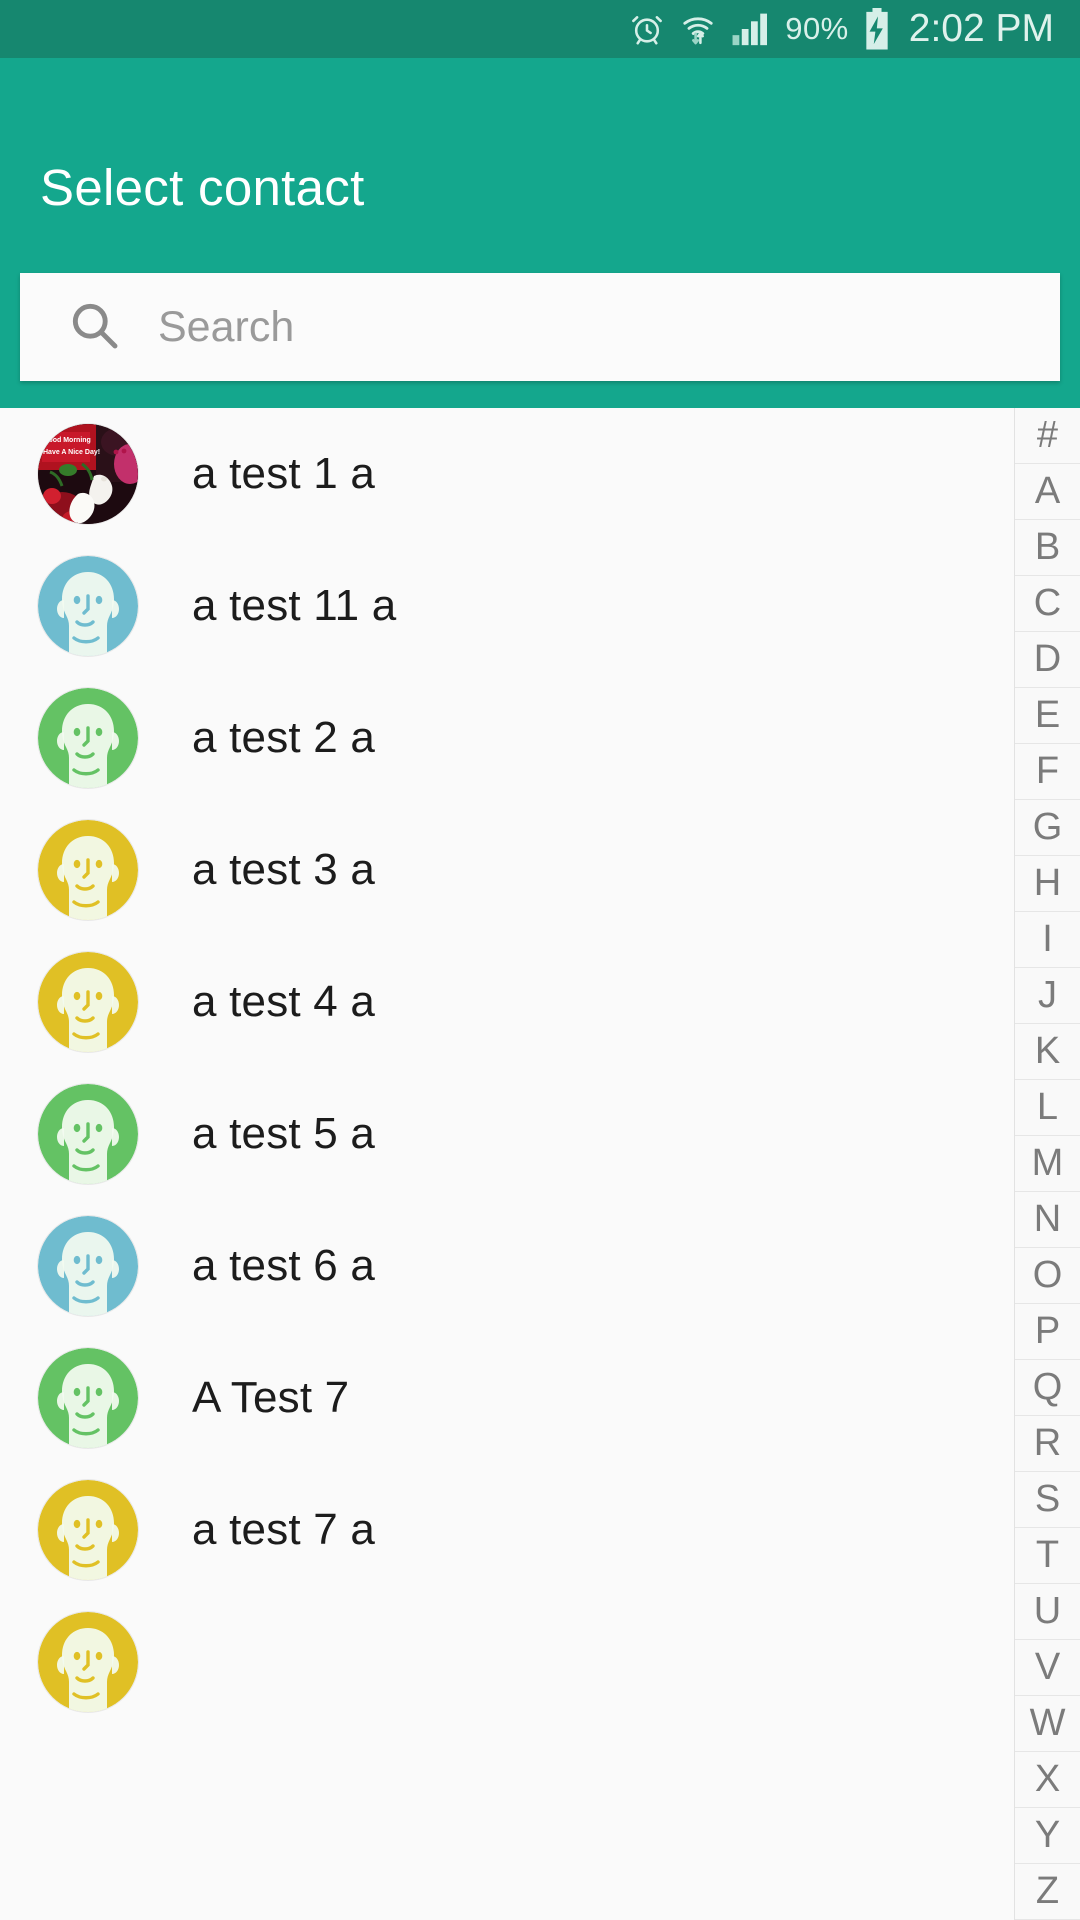 The width and height of the screenshot is (1080, 1920). What do you see at coordinates (507, 870) in the screenshot?
I see `contact-row: a test 3 a` at bounding box center [507, 870].